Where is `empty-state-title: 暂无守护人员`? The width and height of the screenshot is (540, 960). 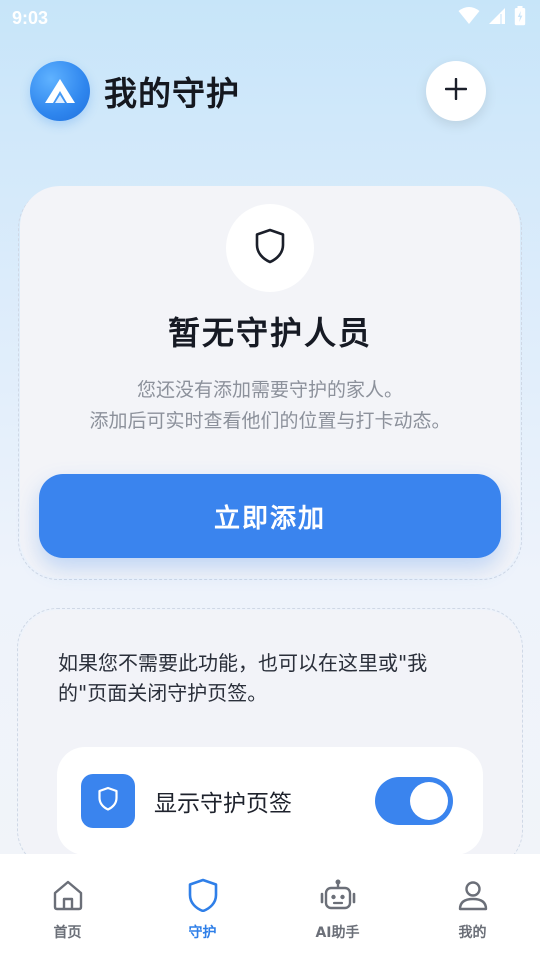 empty-state-title: 暂无守护人员 is located at coordinates (269, 333).